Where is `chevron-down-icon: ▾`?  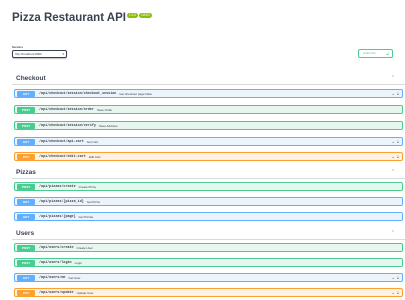
chevron-down-icon: ▾ is located at coordinates (63, 54).